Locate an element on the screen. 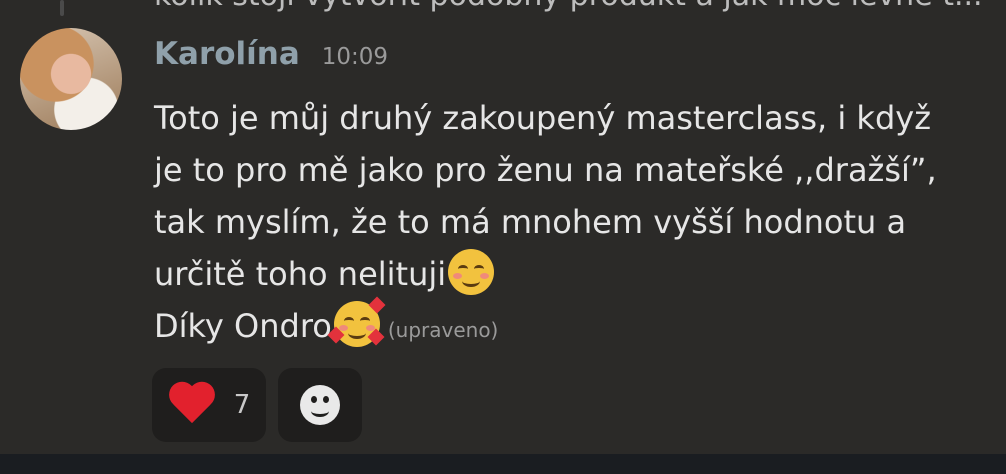  message-line-5: Díky Ondro (upraveno) is located at coordinates (574, 326).